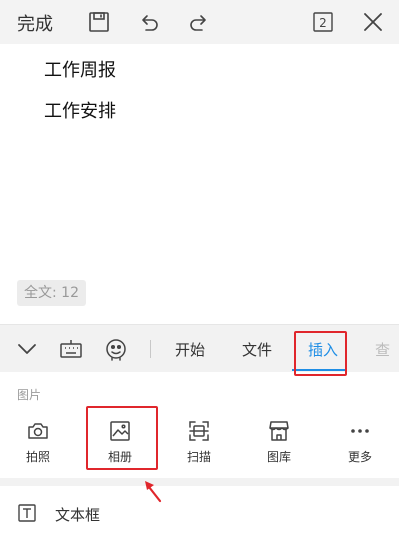  I want to click on close-icon, so click(373, 22).